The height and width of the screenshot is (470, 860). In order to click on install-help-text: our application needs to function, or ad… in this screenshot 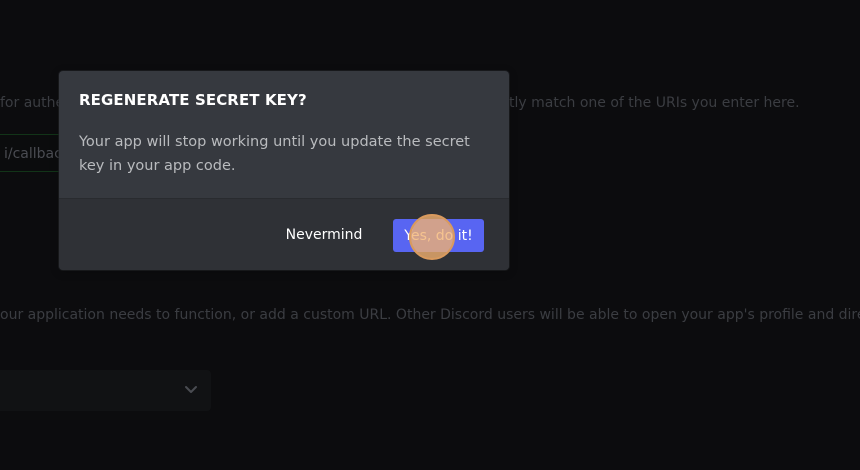, I will do `click(430, 315)`.